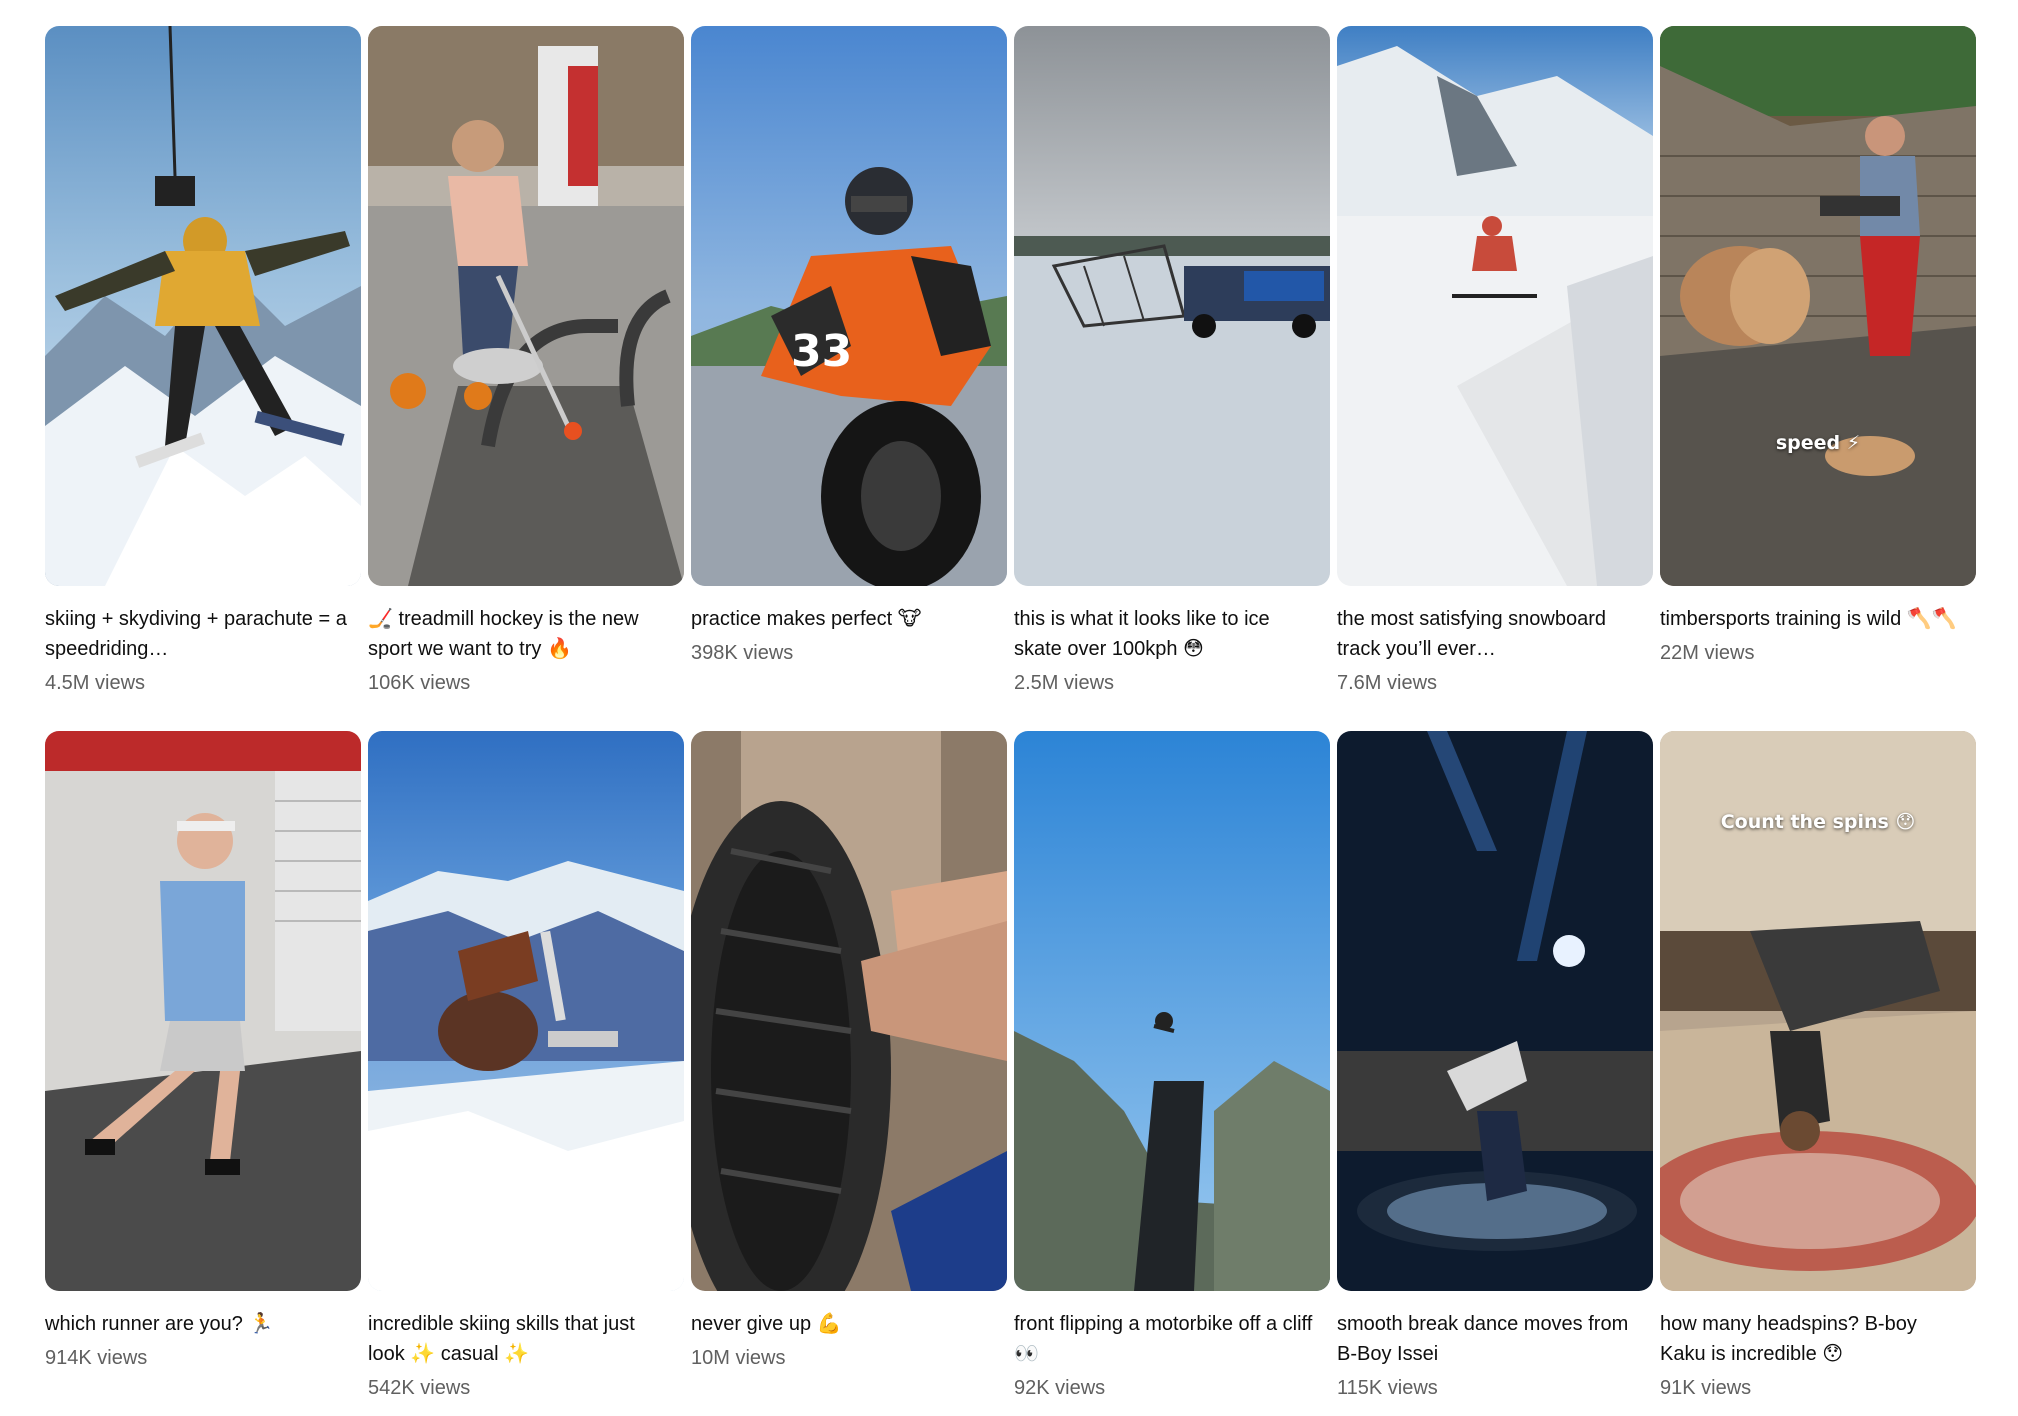 This screenshot has width=2018, height=1416. Describe the element at coordinates (849, 619) in the screenshot. I see `short-title: practice makes perfect 🐮` at that location.